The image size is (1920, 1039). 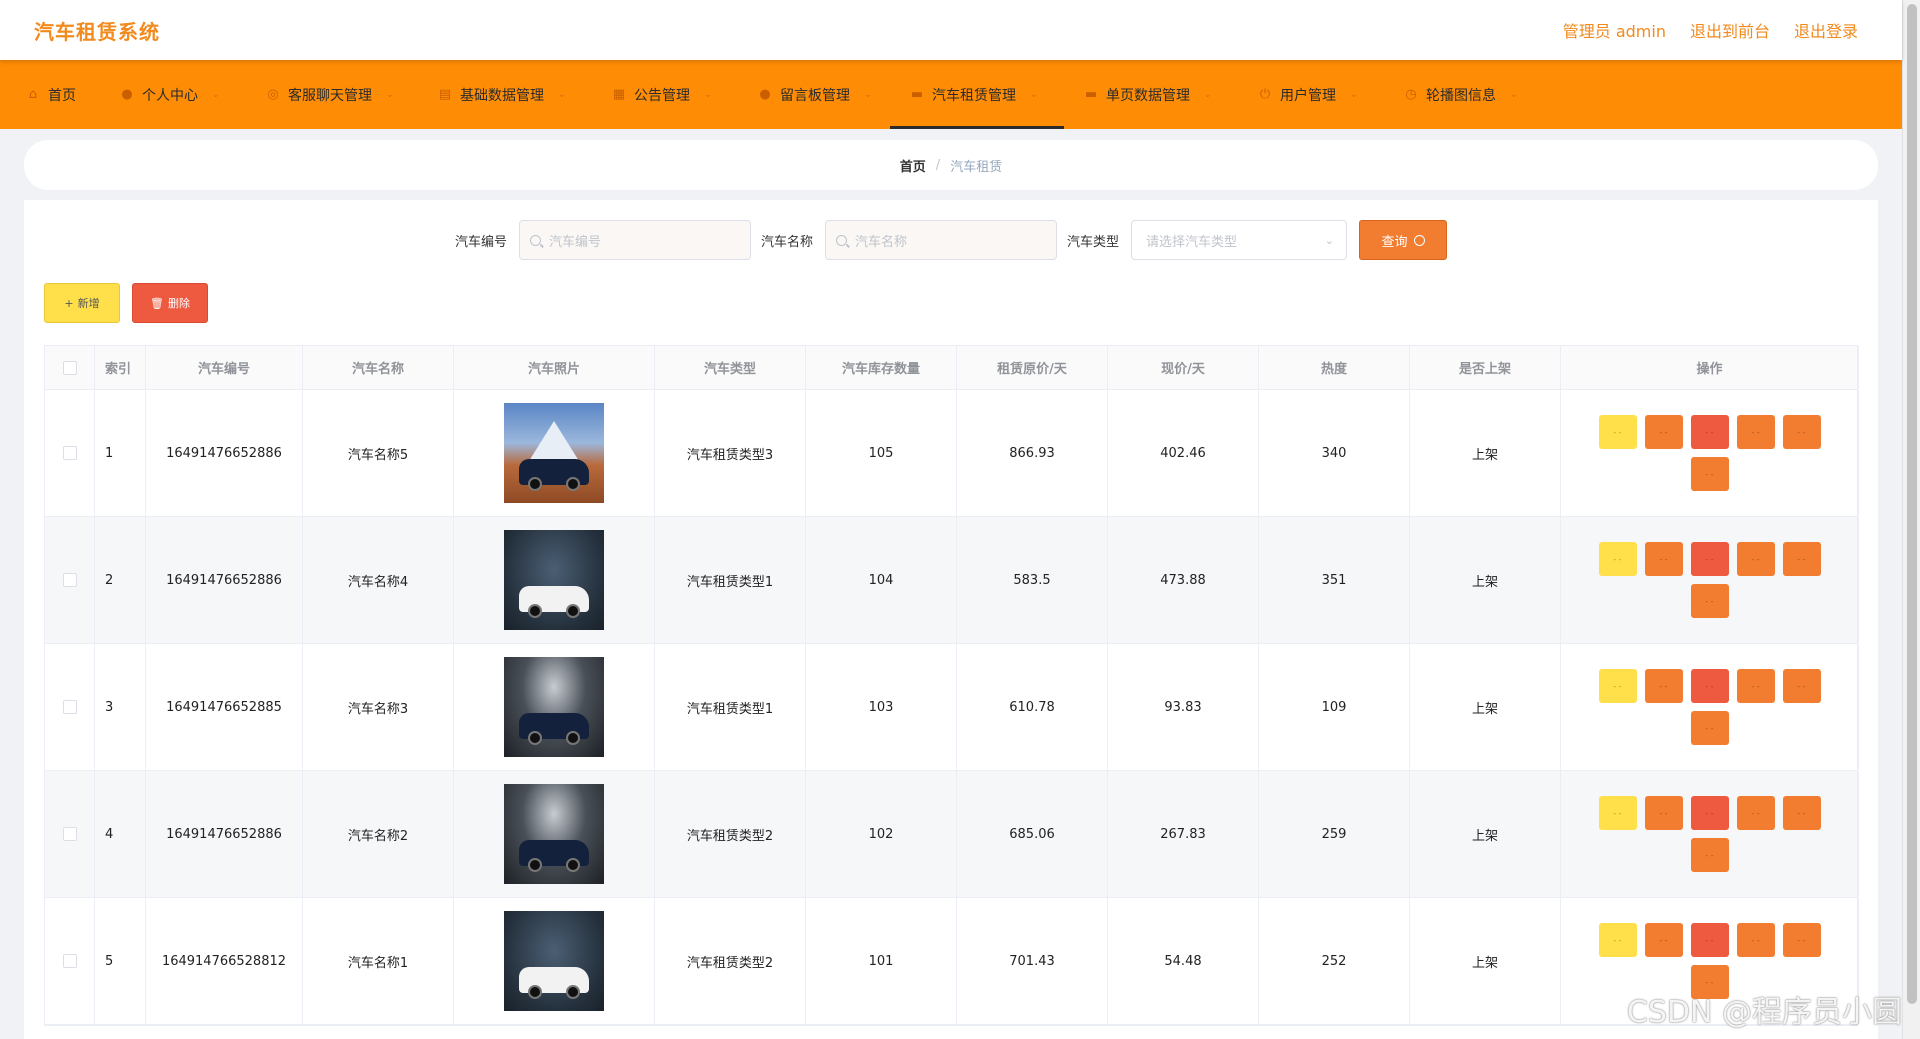 What do you see at coordinates (1464, 94) in the screenshot?
I see `nav-item-carousel: ◷ 轮播图信息 ⌄` at bounding box center [1464, 94].